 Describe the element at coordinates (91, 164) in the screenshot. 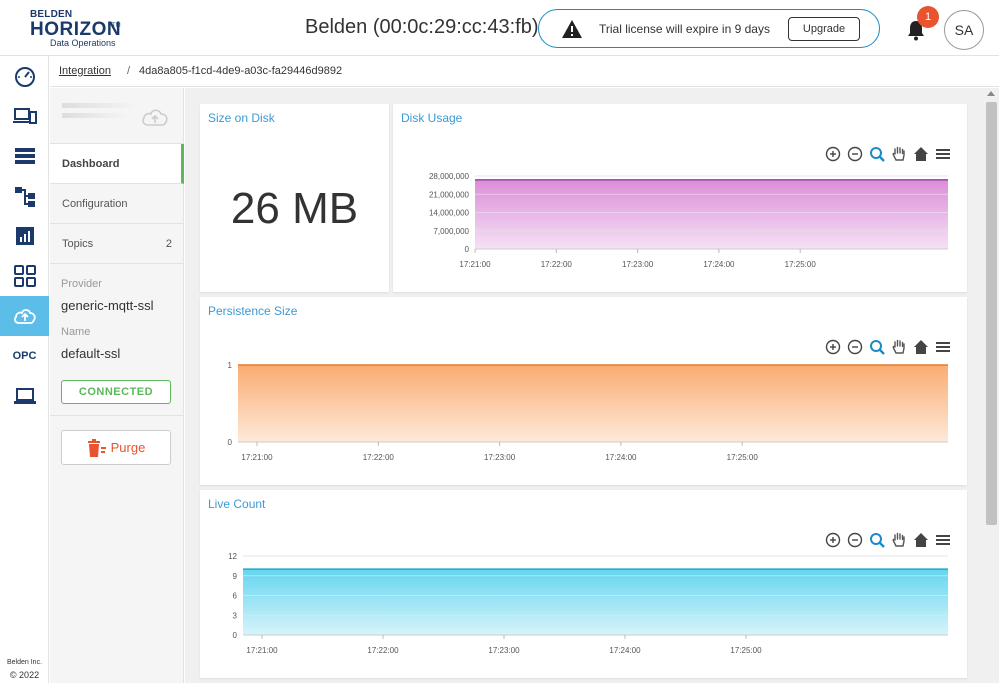

I see `tab-dashboard-label: Dashboard` at that location.